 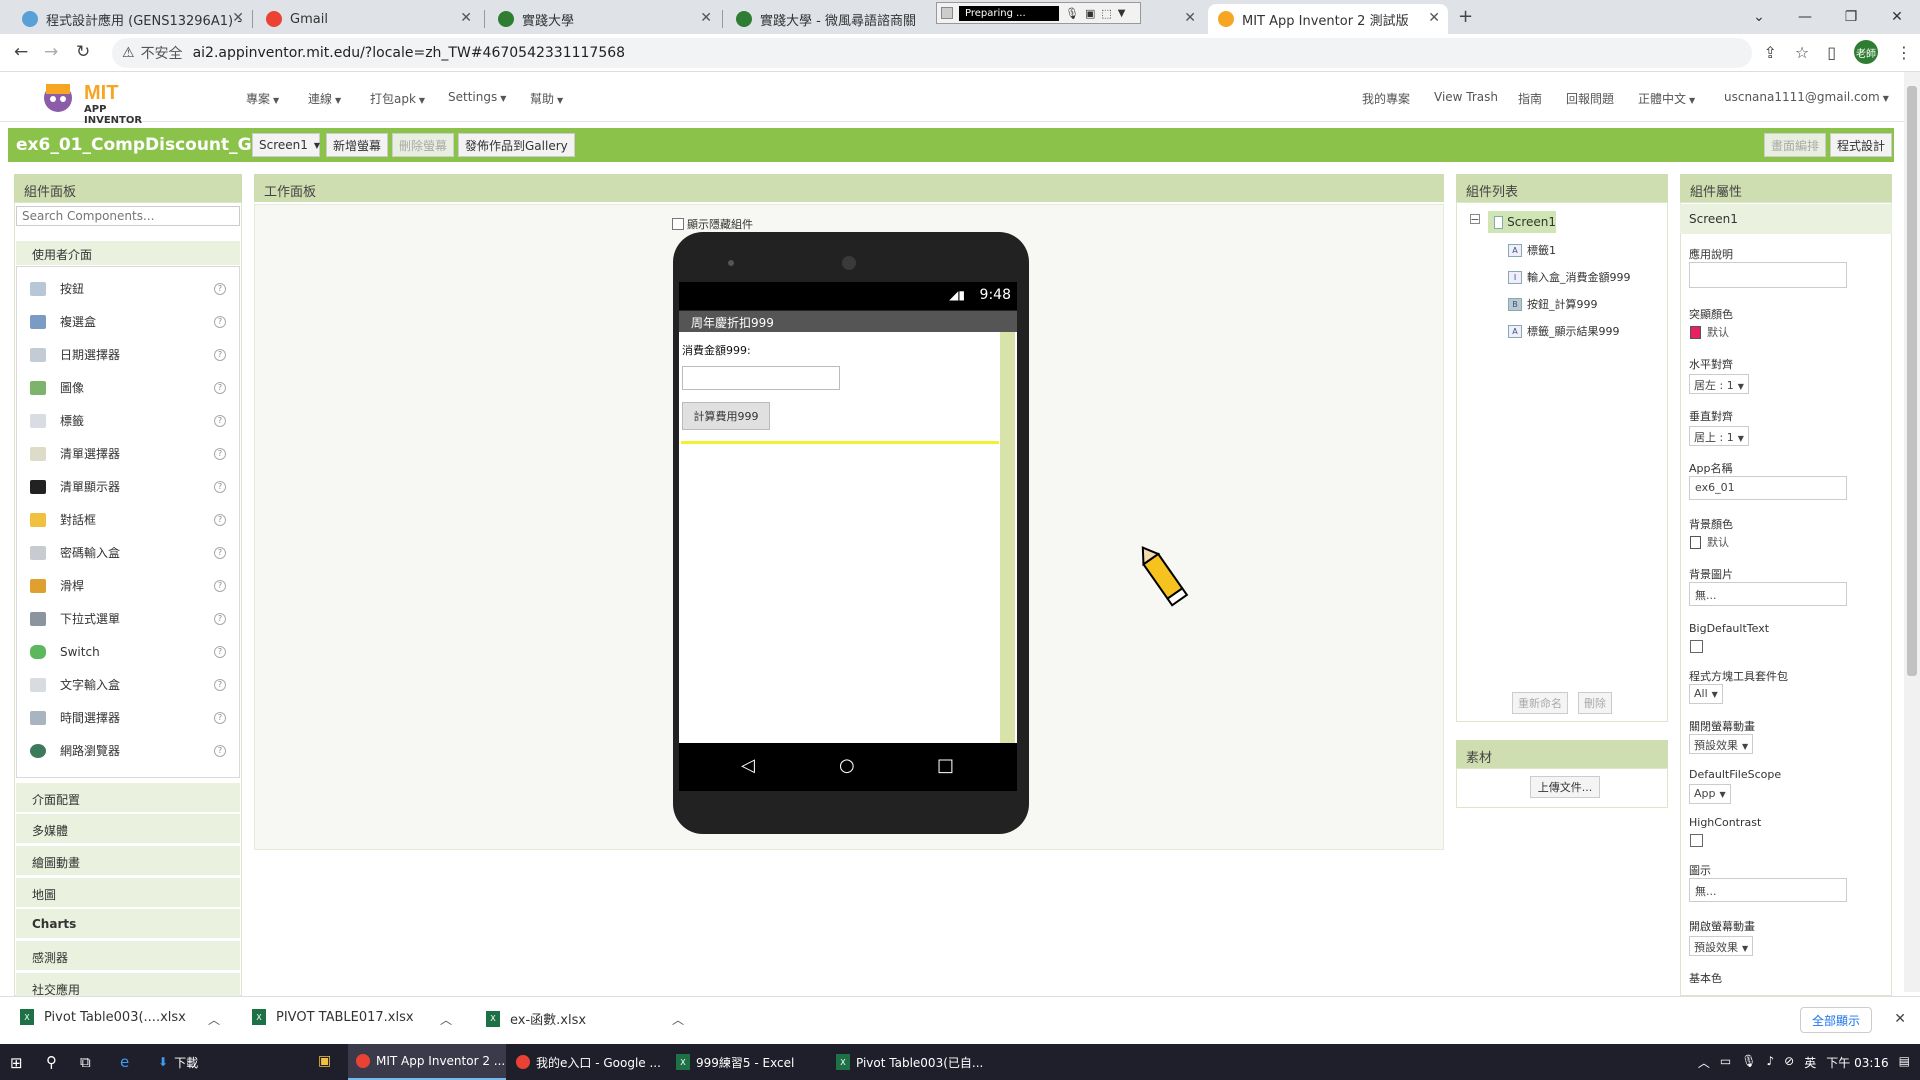 What do you see at coordinates (85, 1062) in the screenshot?
I see `task-view-icon: ⧉` at bounding box center [85, 1062].